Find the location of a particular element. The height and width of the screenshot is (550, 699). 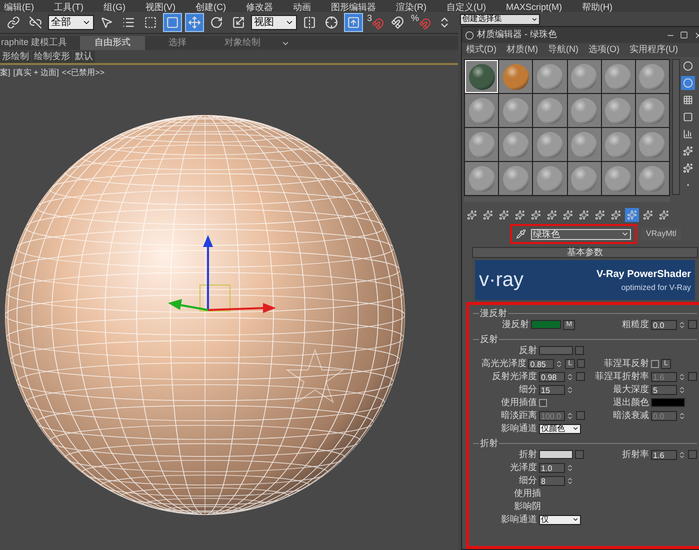

field-label: 退出颜色 is located at coordinates (631, 402).